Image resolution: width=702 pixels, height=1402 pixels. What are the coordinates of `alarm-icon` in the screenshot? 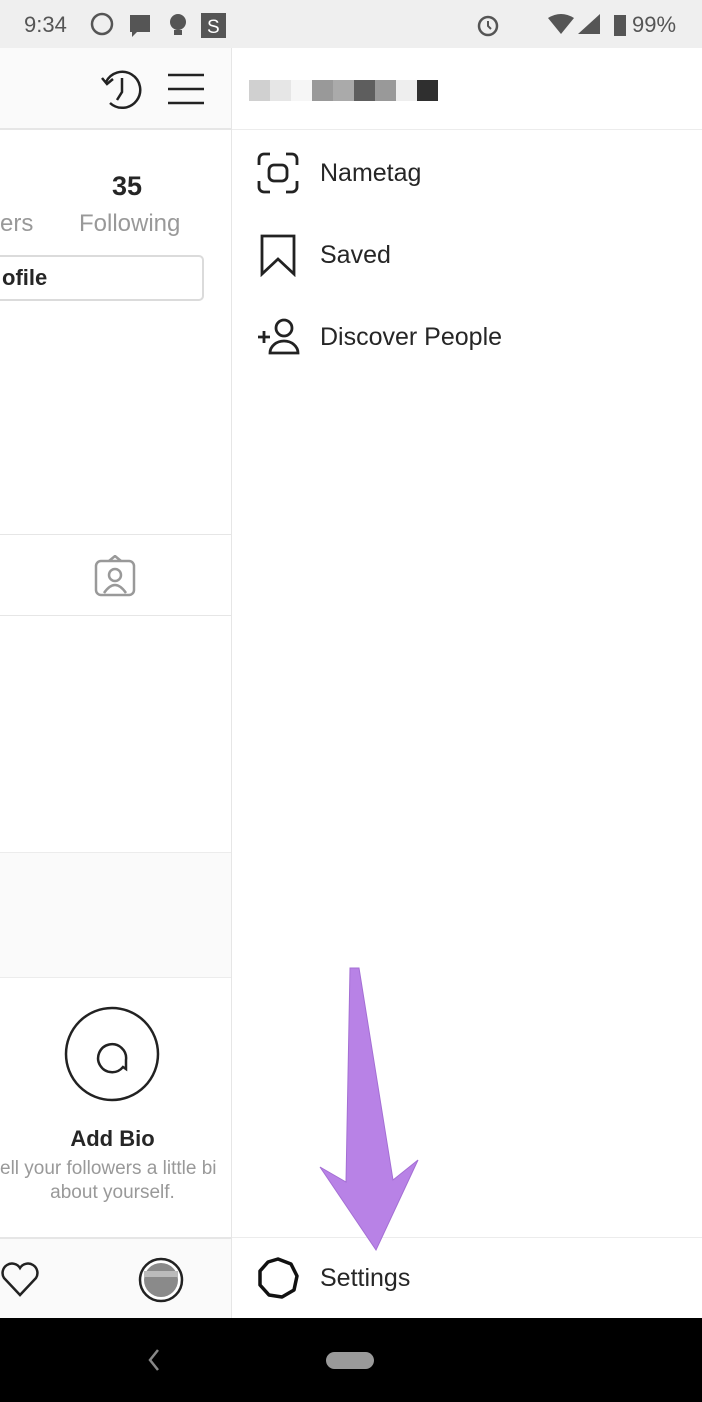 It's located at (488, 26).